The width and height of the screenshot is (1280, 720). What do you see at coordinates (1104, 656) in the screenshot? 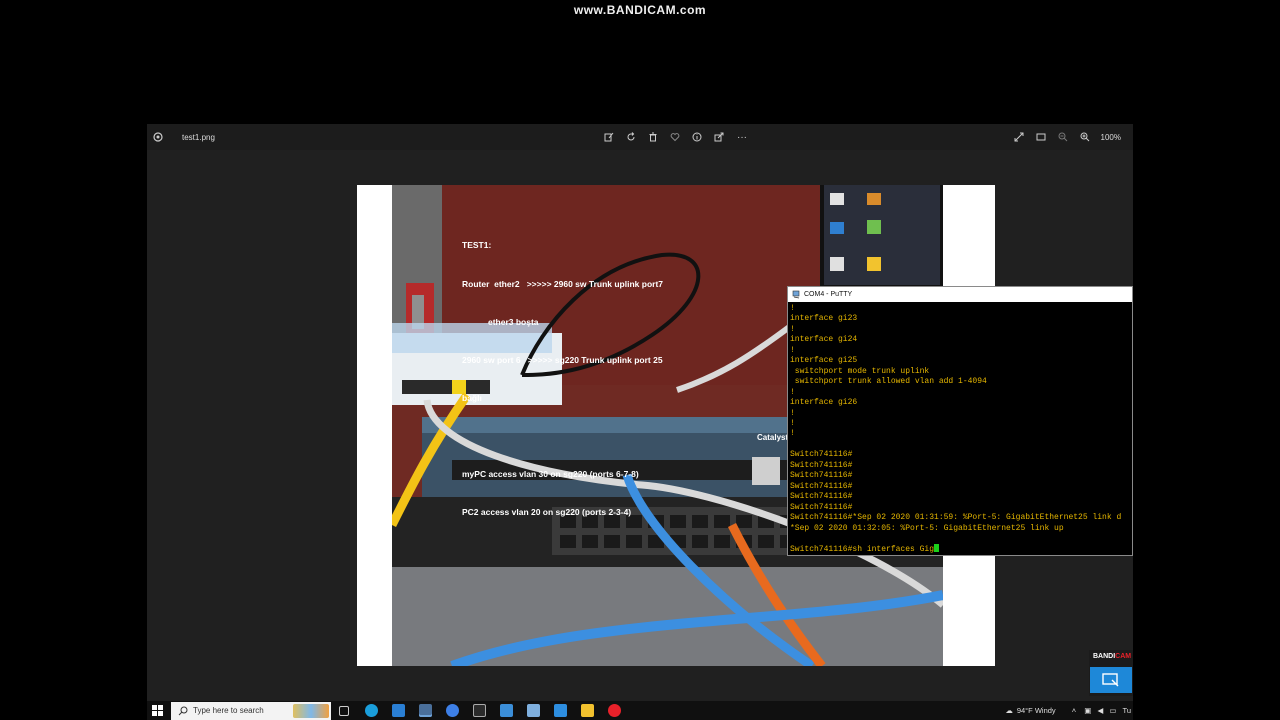
I see `bandicam-logo-a: BANDI` at bounding box center [1104, 656].